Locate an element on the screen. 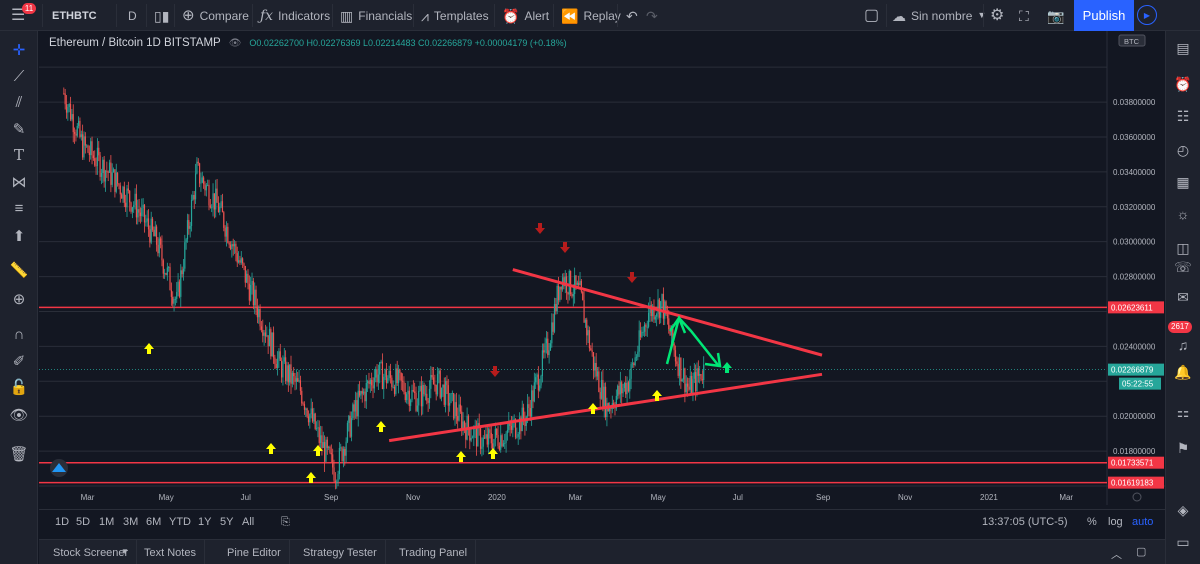 This screenshot has height=564, width=1200. zoom-in-icon: ⊕ is located at coordinates (19, 299).